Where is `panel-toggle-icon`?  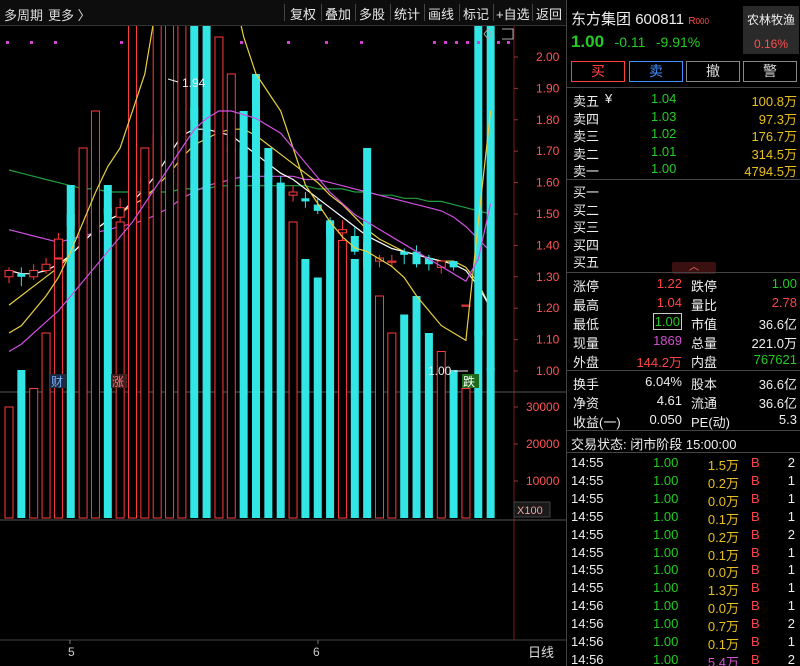 panel-toggle-icon is located at coordinates (508, 34).